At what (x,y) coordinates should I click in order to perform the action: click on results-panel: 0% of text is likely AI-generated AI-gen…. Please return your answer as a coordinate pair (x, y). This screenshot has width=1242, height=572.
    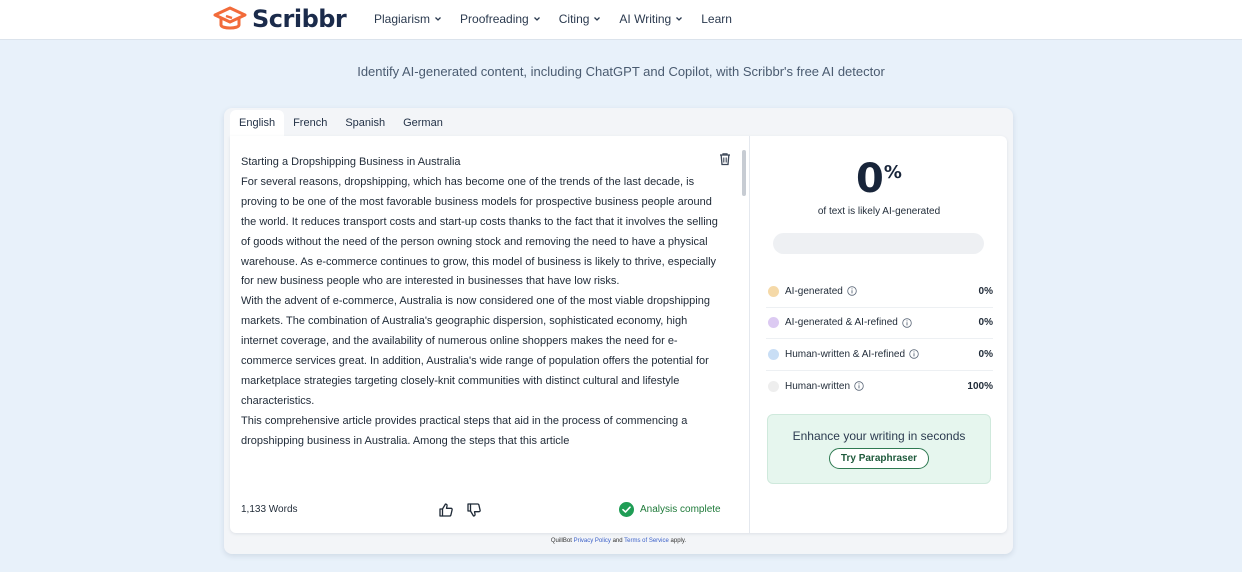
    Looking at the image, I should click on (879, 334).